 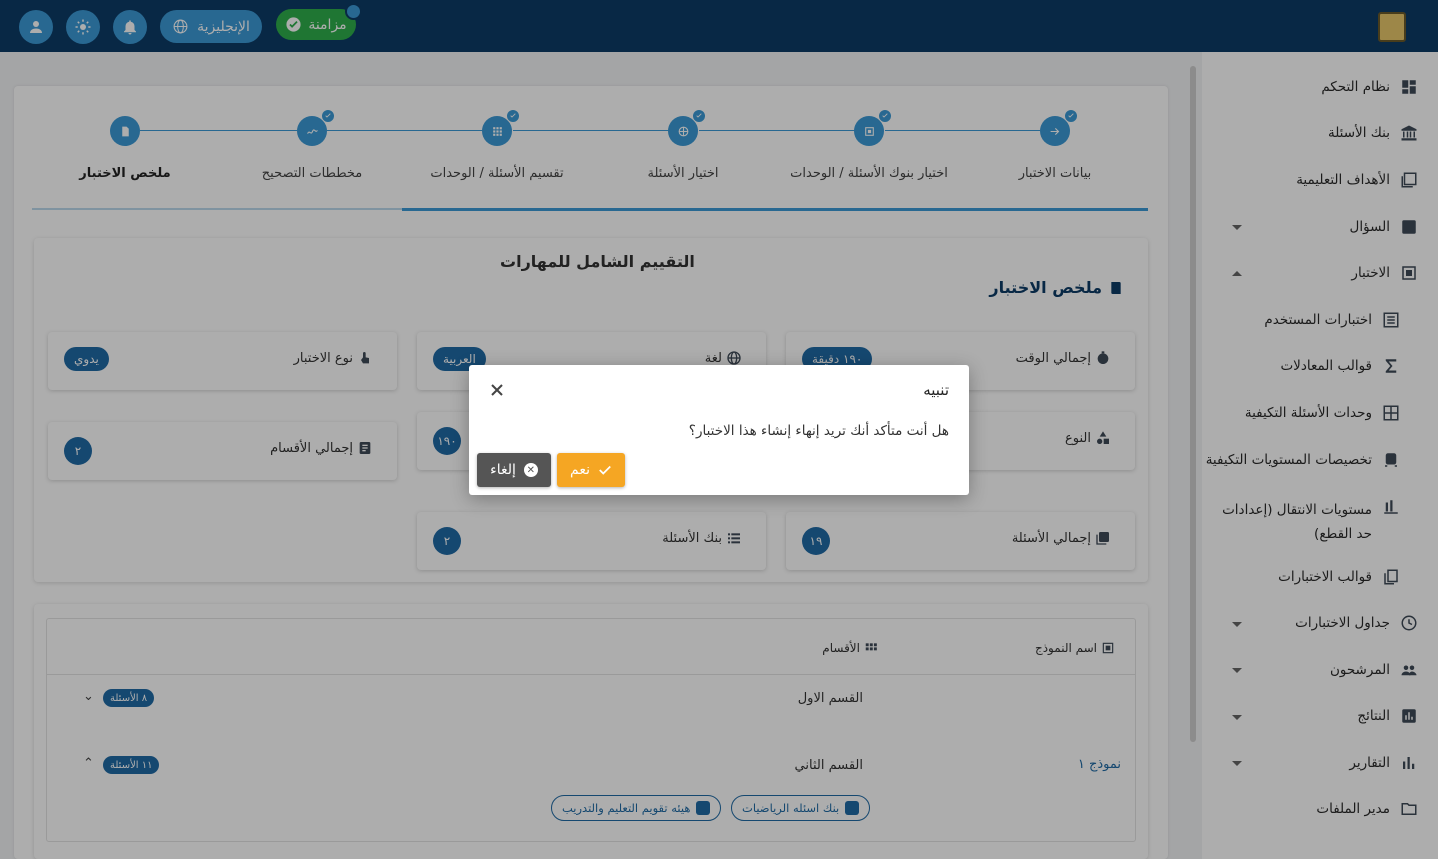 I want to click on check-icon, so click(x=605, y=470).